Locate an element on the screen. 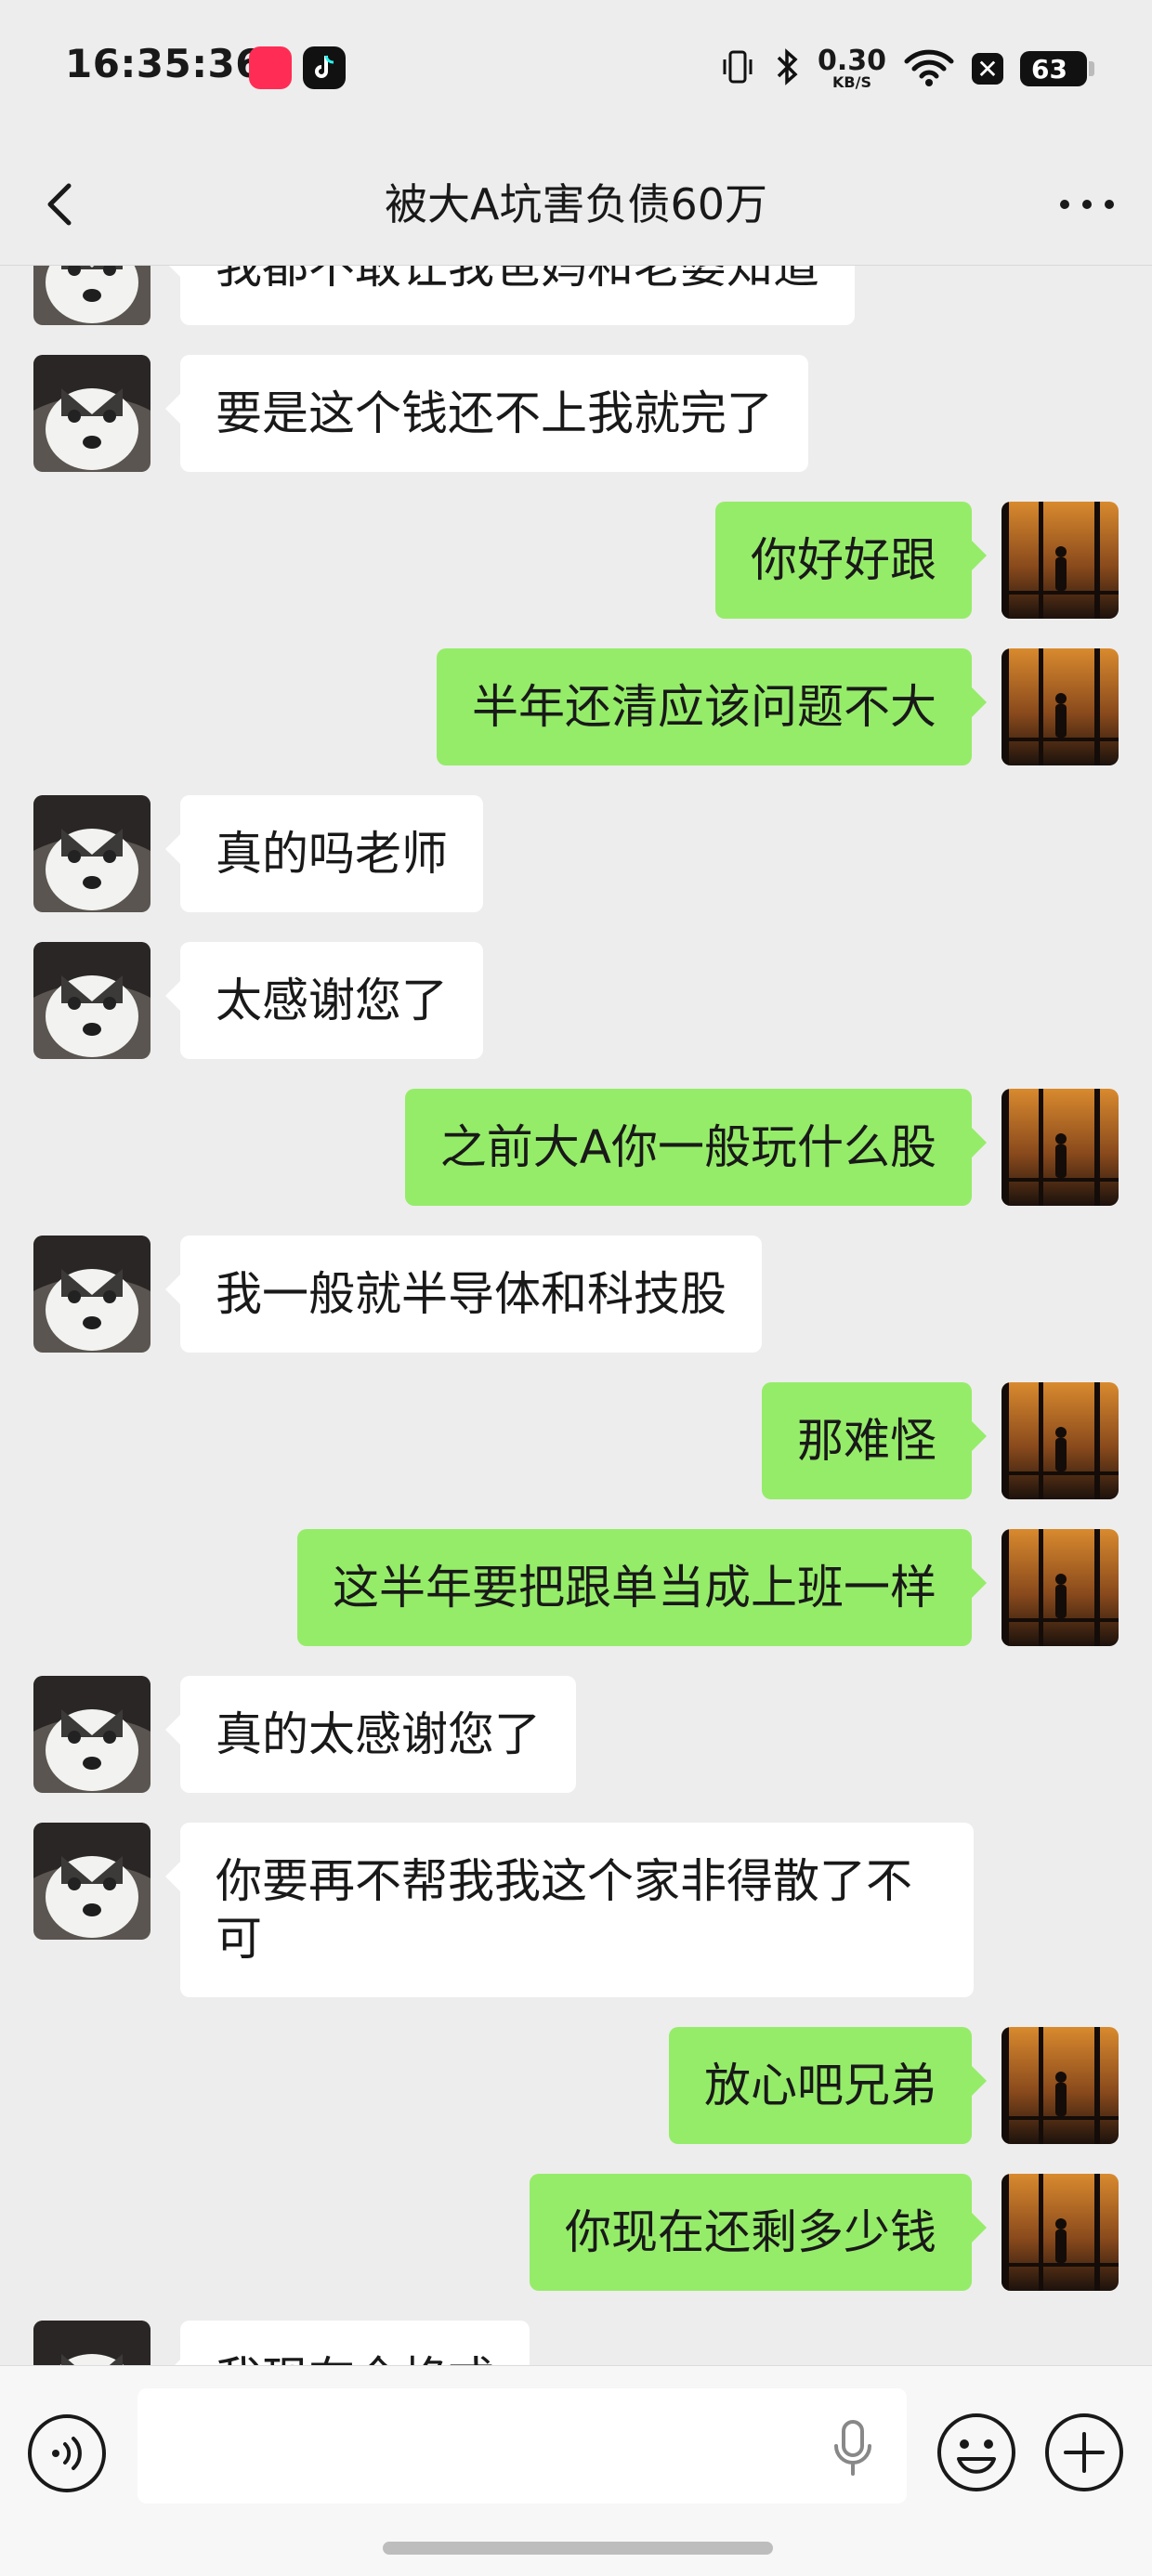  message-sent: 你好好跟 is located at coordinates (917, 560).